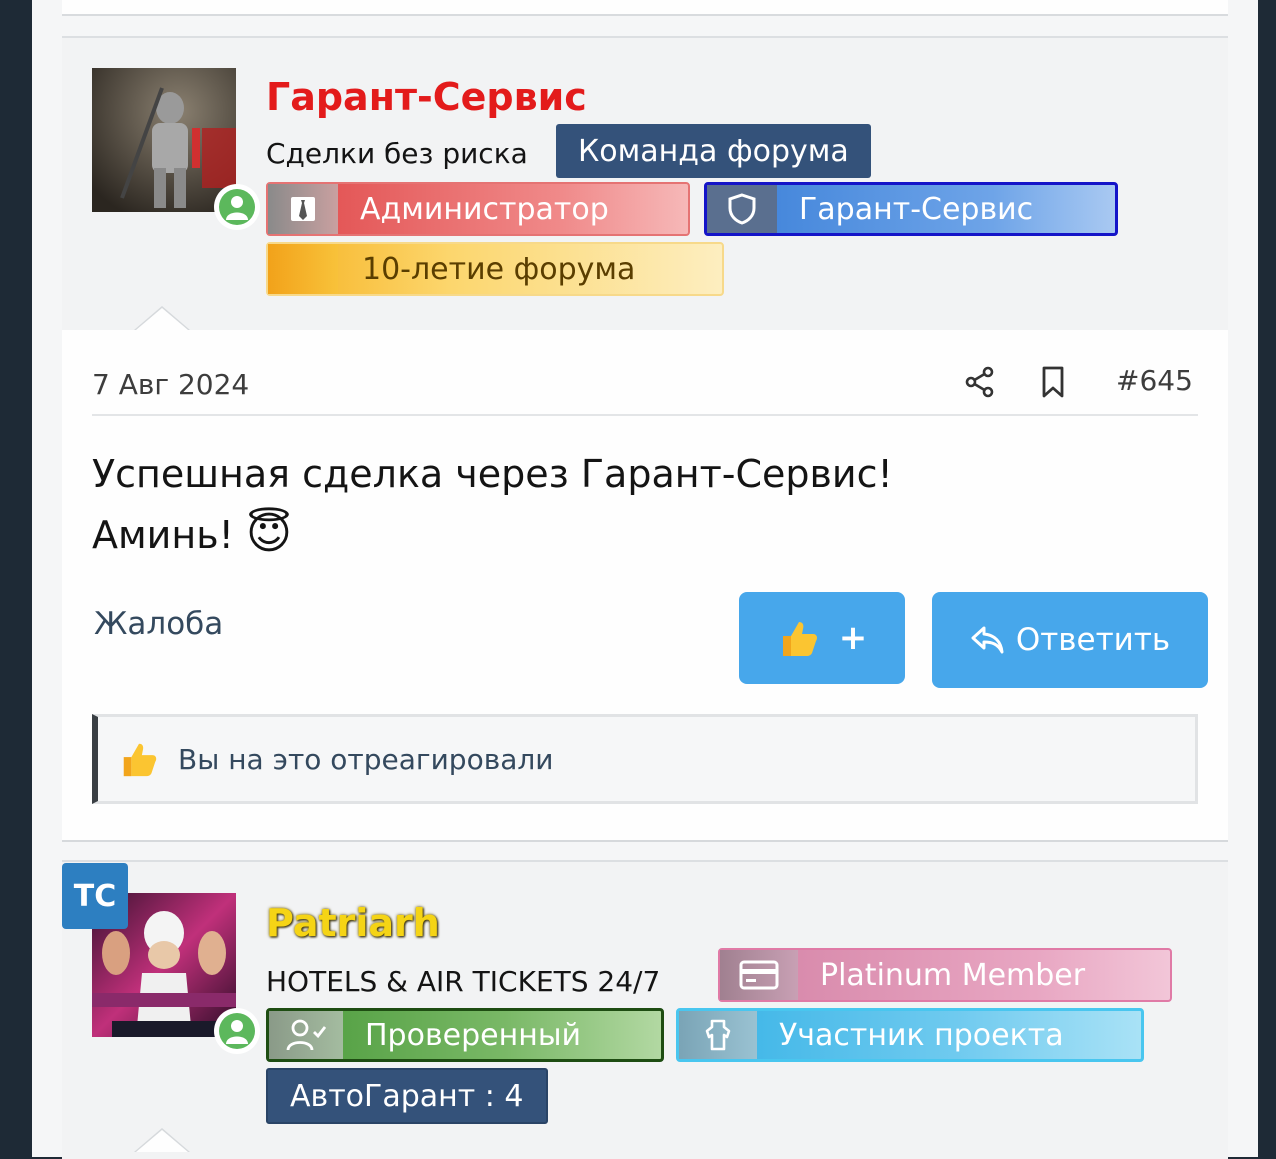 The image size is (1276, 1159). I want to click on guarant-badge-label: Гарант-Сервис, so click(916, 209).